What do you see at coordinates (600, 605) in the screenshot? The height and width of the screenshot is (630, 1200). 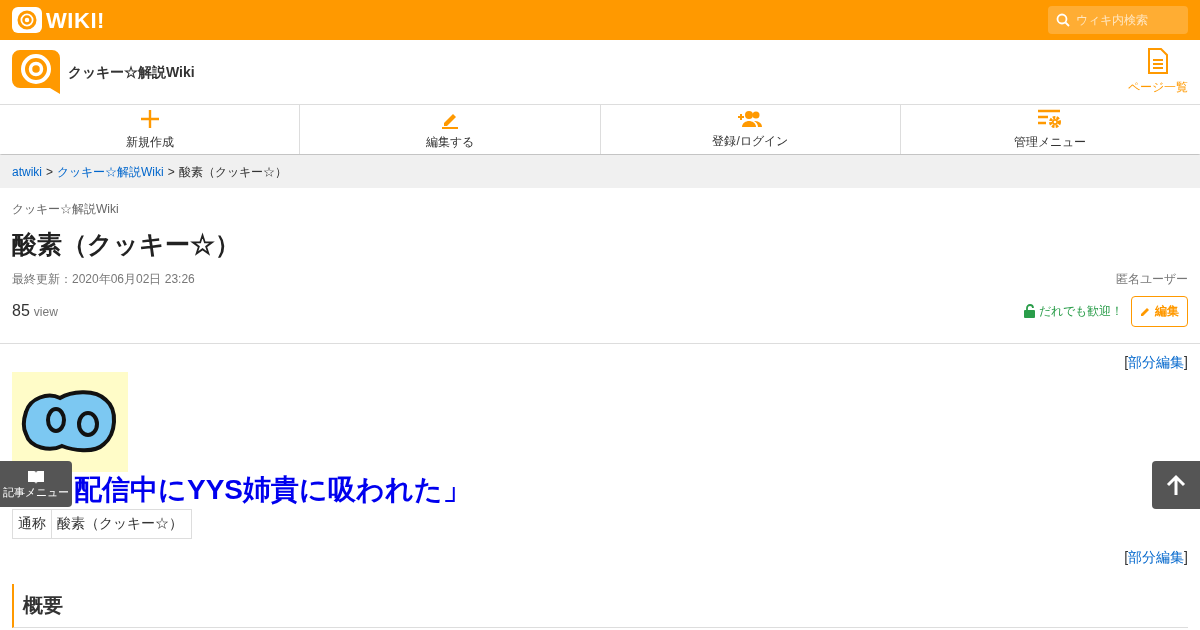 I see `section-heading: 概要` at bounding box center [600, 605].